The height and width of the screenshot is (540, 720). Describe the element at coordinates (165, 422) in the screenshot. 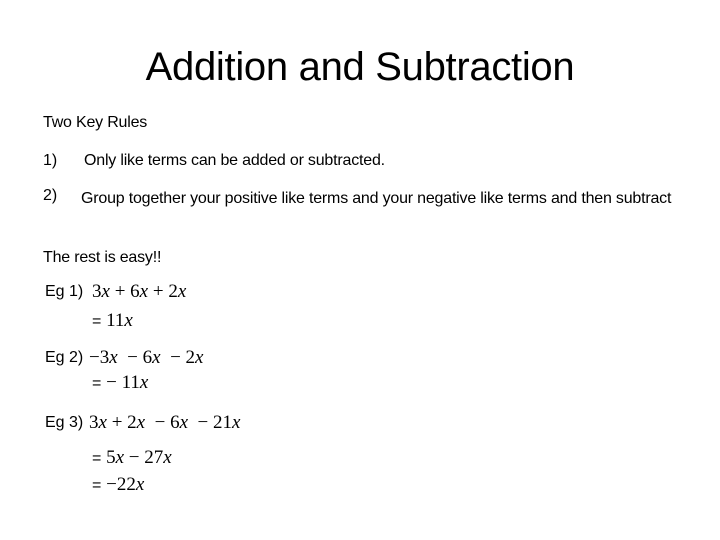

I see `example-3-expression: 3x + 2x − 6x − 21x` at that location.